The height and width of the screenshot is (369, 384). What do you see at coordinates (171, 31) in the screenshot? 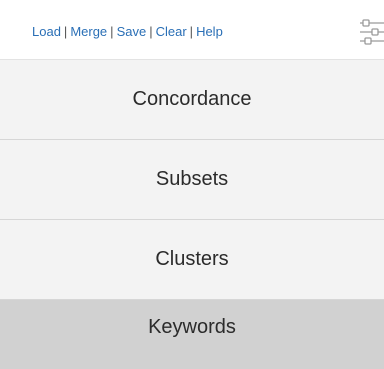
I see `clear-link: Clear` at bounding box center [171, 31].